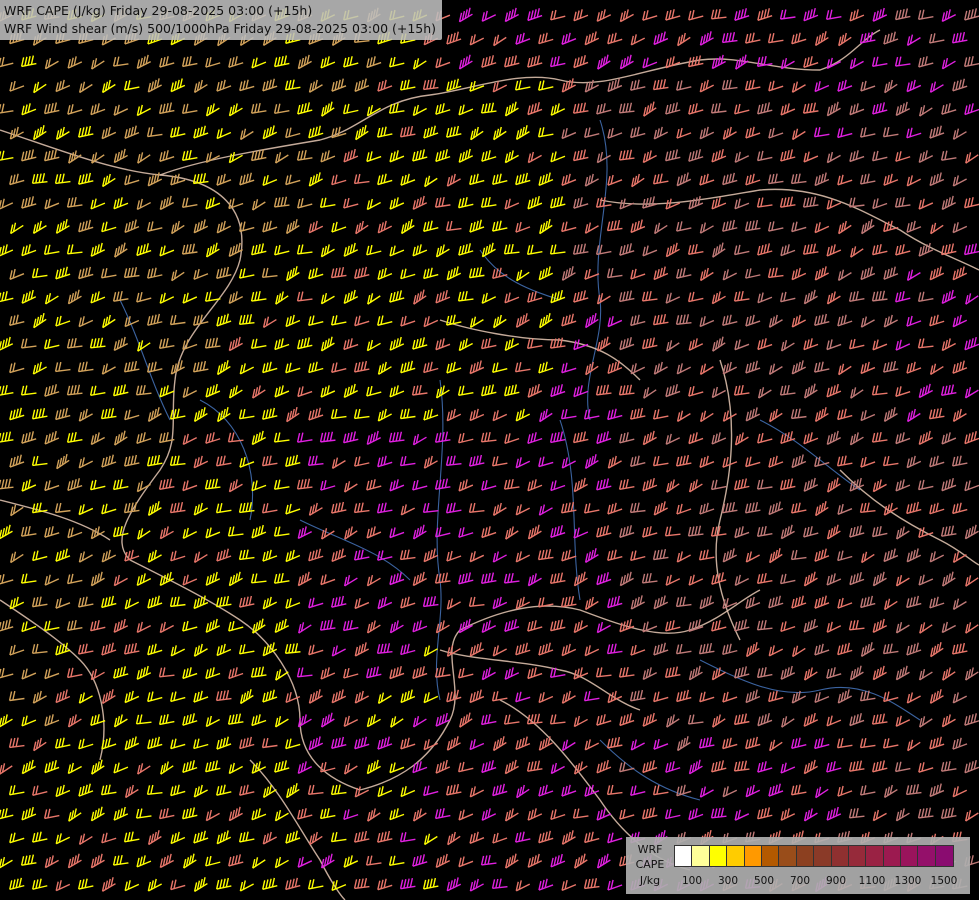 The width and height of the screenshot is (979, 900). I want to click on legend-tick-label: 1500, so click(944, 881).